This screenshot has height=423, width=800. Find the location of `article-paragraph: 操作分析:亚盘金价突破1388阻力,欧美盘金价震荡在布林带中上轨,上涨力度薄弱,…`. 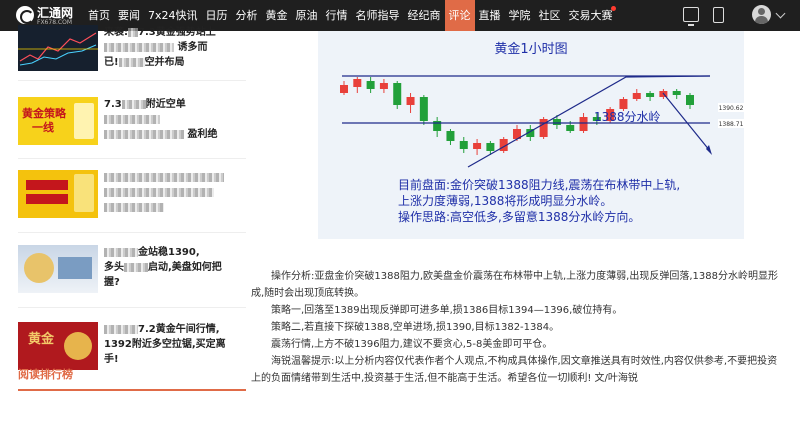

article-paragraph: 操作分析:亚盘金价突破1388阻力,欧美盘金价震荡在布林带中上轨,上涨力度薄弱,… is located at coordinates (514, 285).